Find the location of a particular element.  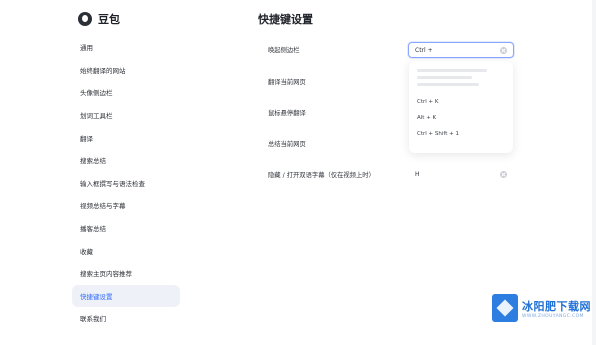

sidebar-item-input-writing-grammar: 输入框撰写与语法检查 is located at coordinates (126, 183).